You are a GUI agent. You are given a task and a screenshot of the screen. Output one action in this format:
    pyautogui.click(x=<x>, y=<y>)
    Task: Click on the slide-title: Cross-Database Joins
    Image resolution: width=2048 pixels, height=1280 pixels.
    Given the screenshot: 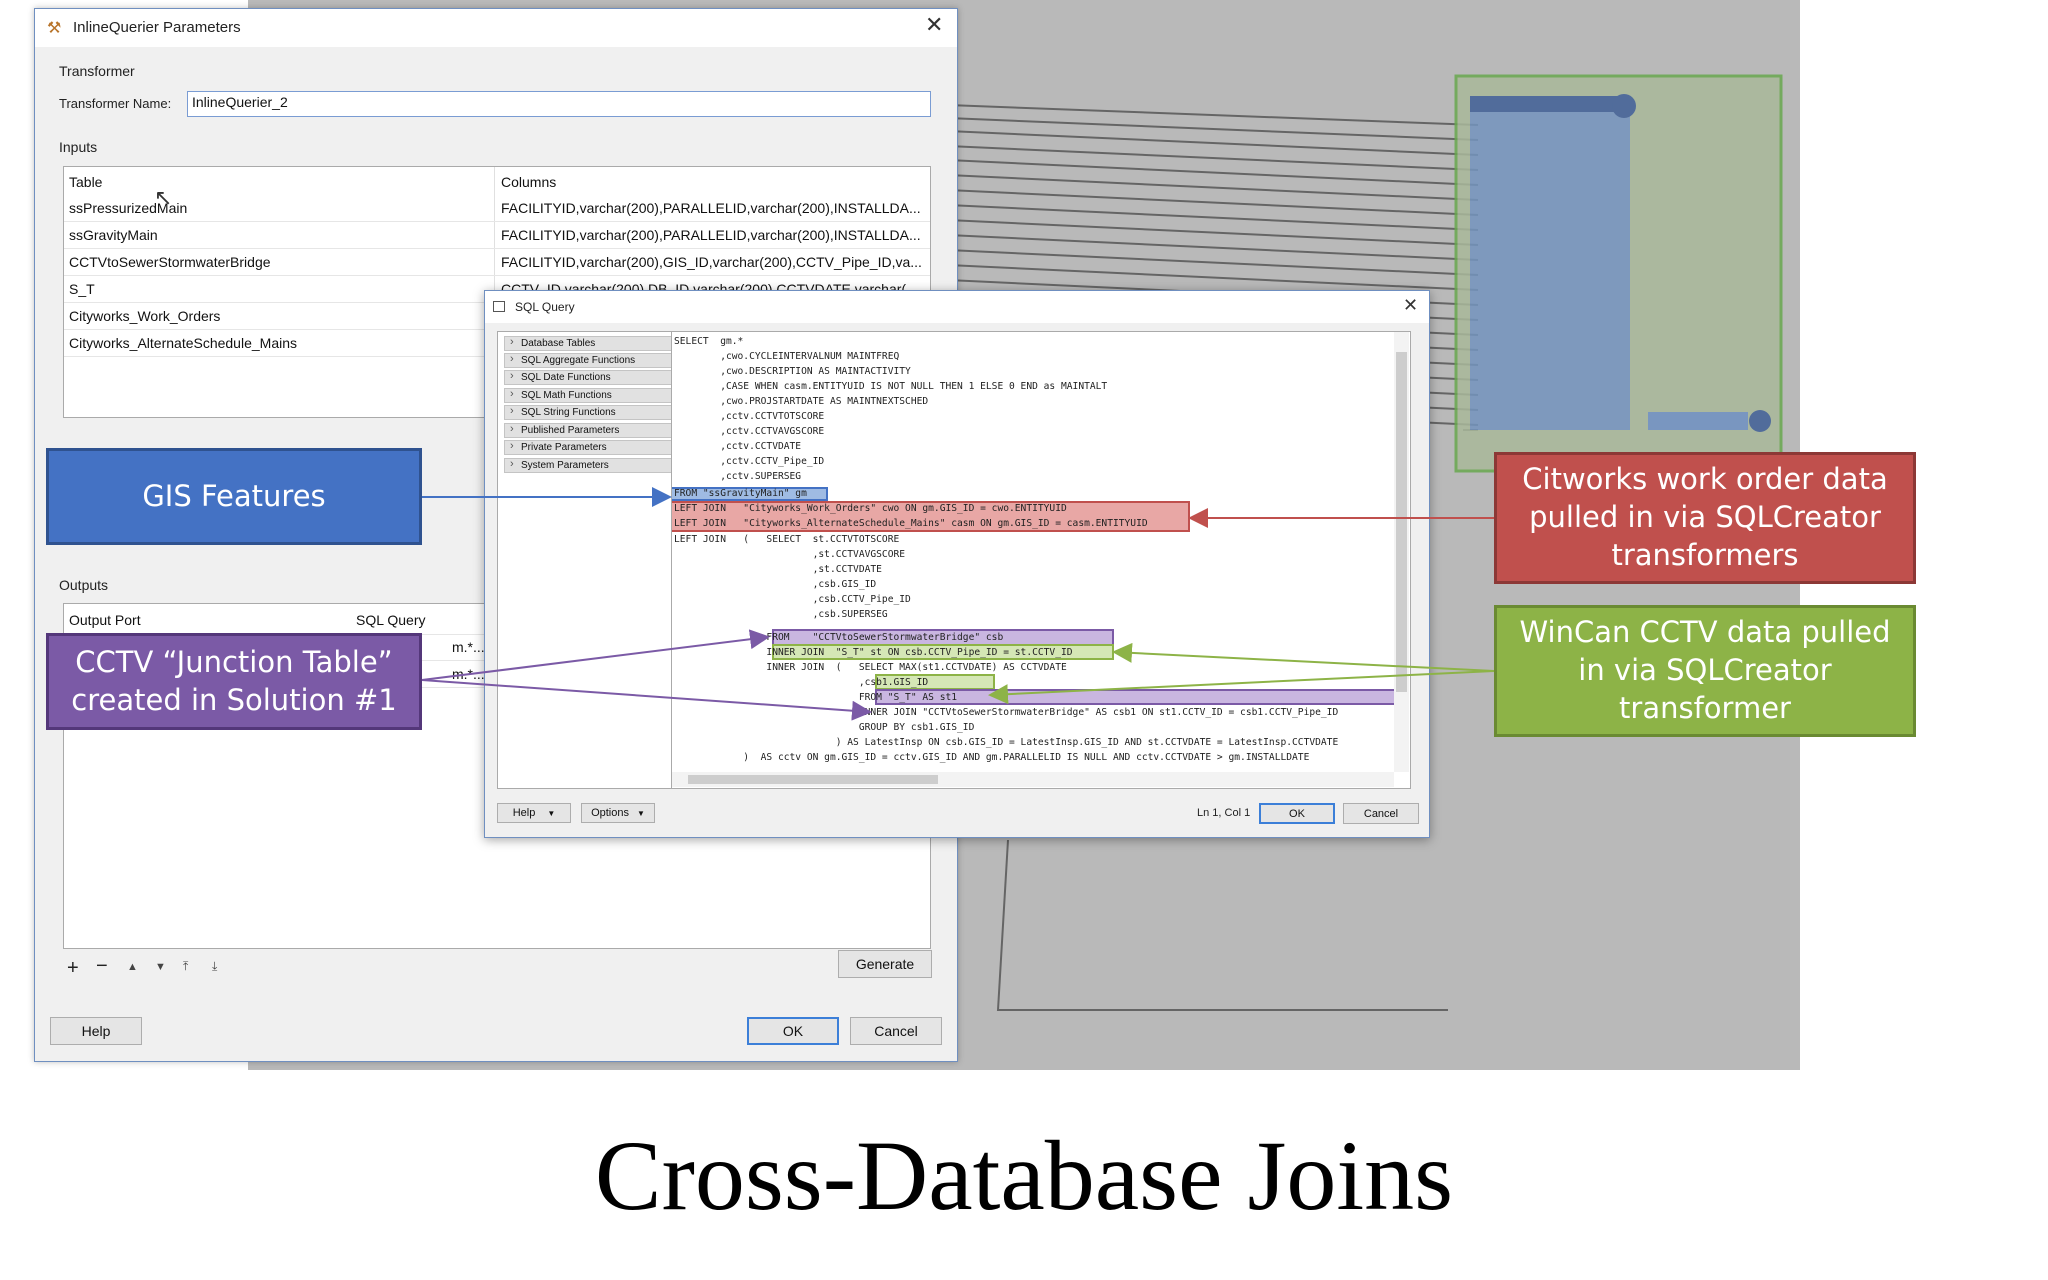 What is the action you would take?
    pyautogui.click(x=1024, y=1175)
    